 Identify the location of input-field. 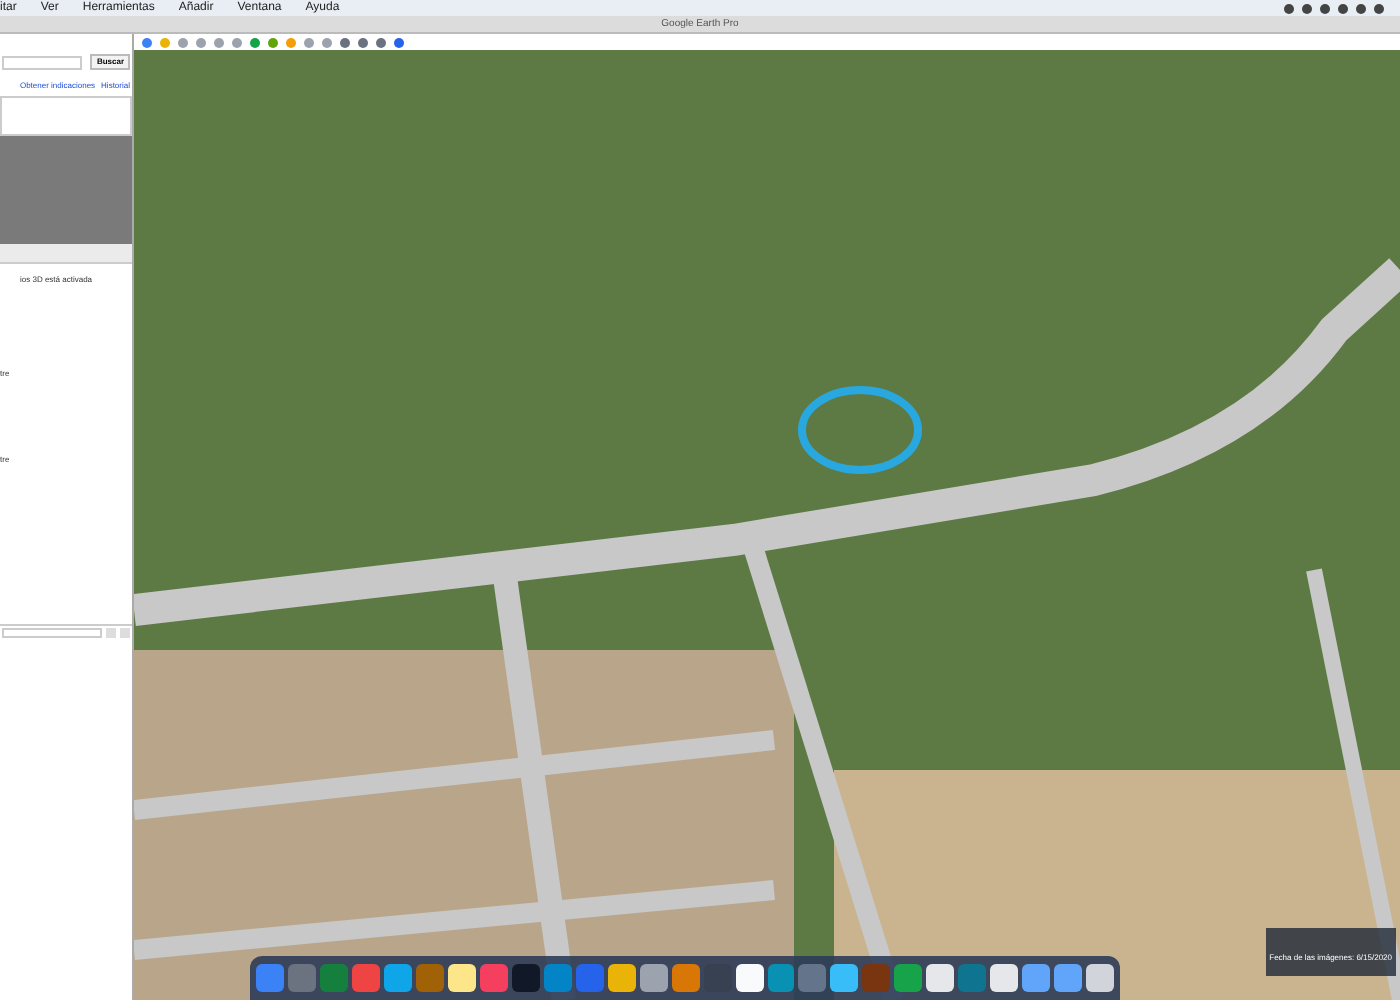
(52, 633).